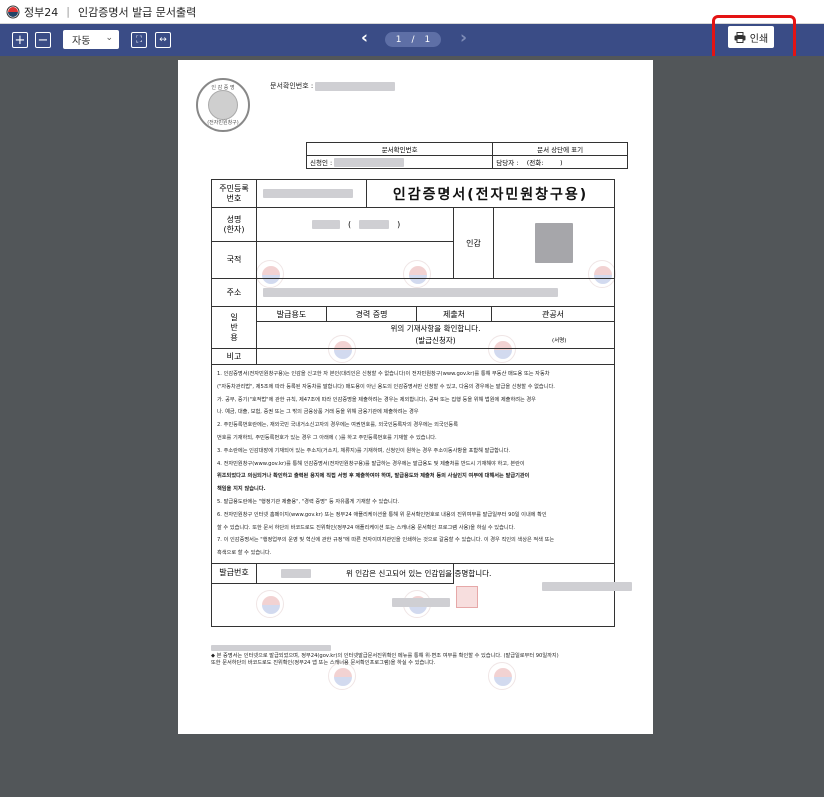 This screenshot has height=797, width=824. What do you see at coordinates (560, 149) in the screenshot?
I see `info-header-2: 문서 상단에 표기` at bounding box center [560, 149].